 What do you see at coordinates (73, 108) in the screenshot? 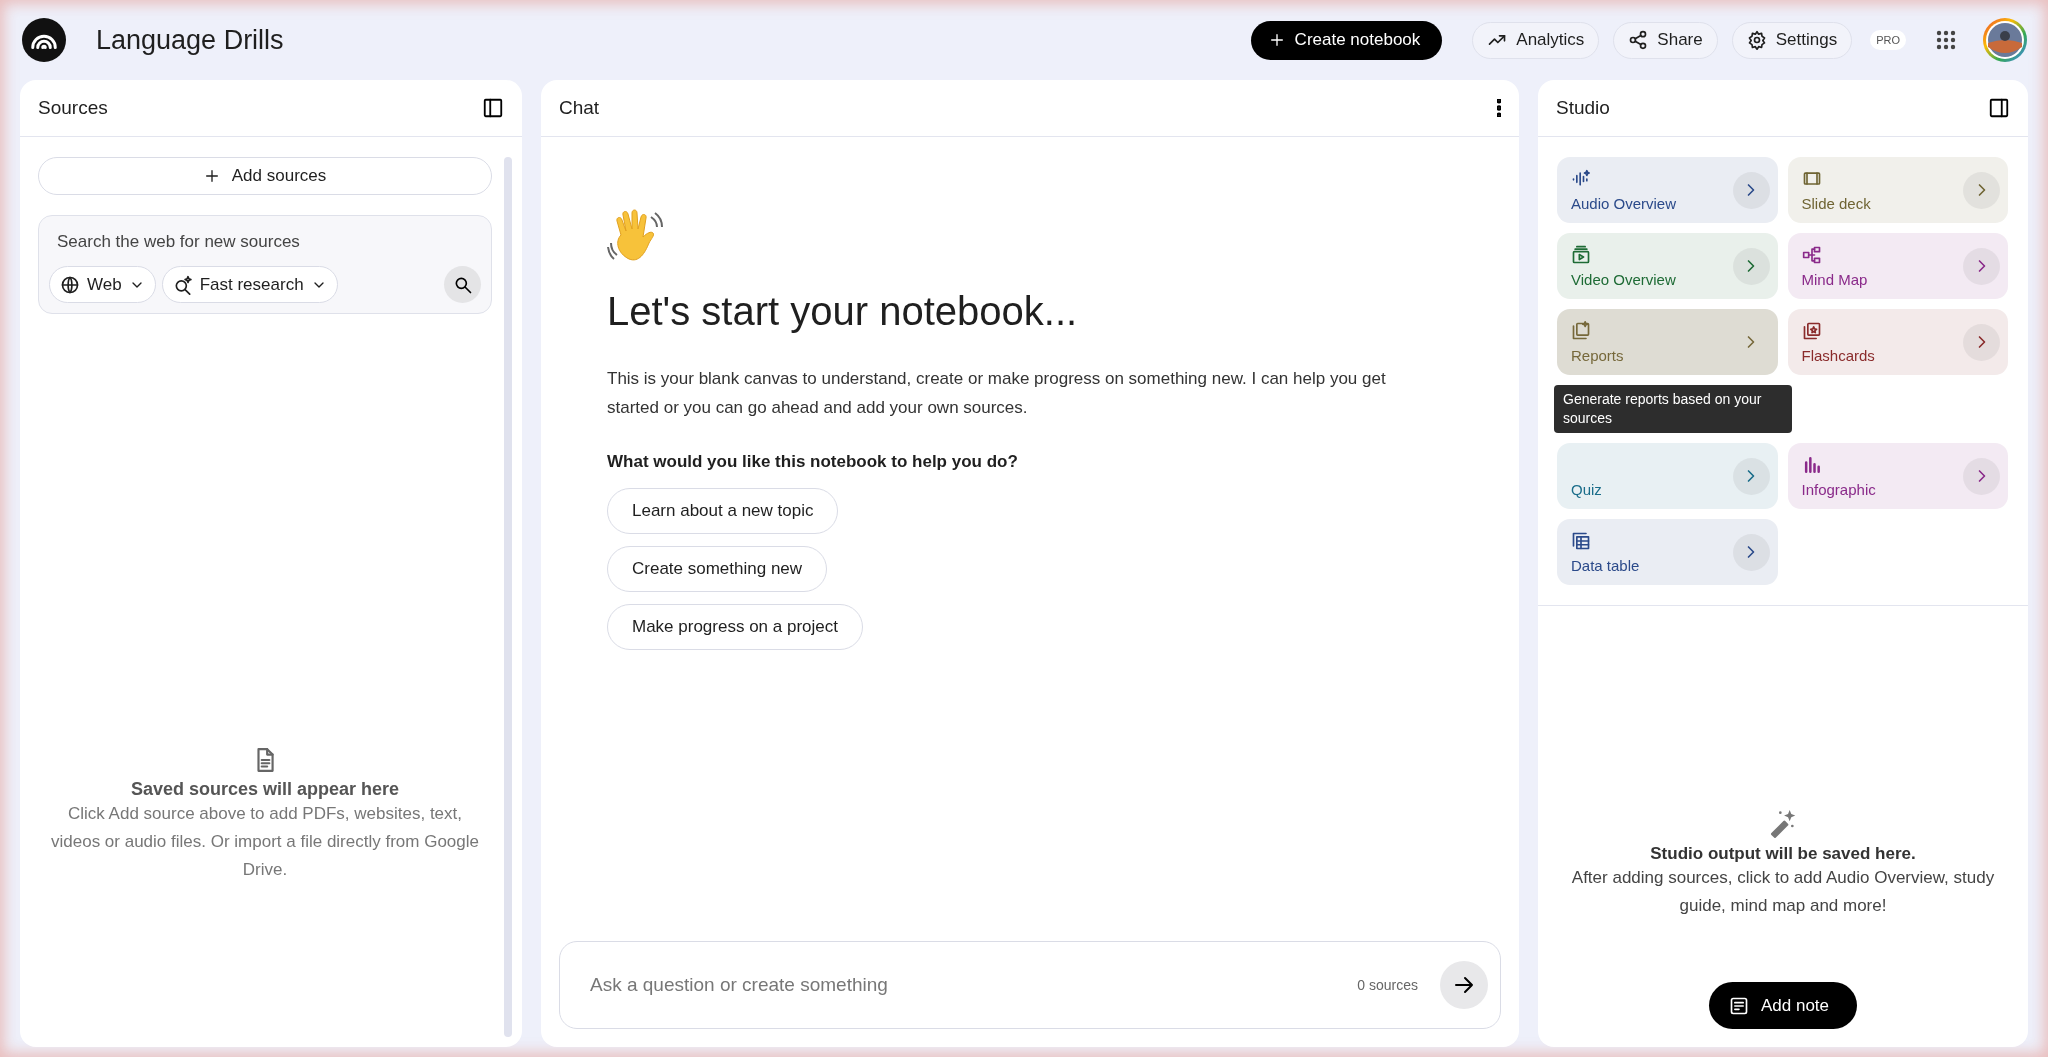
I see `panel-title: Sources` at bounding box center [73, 108].